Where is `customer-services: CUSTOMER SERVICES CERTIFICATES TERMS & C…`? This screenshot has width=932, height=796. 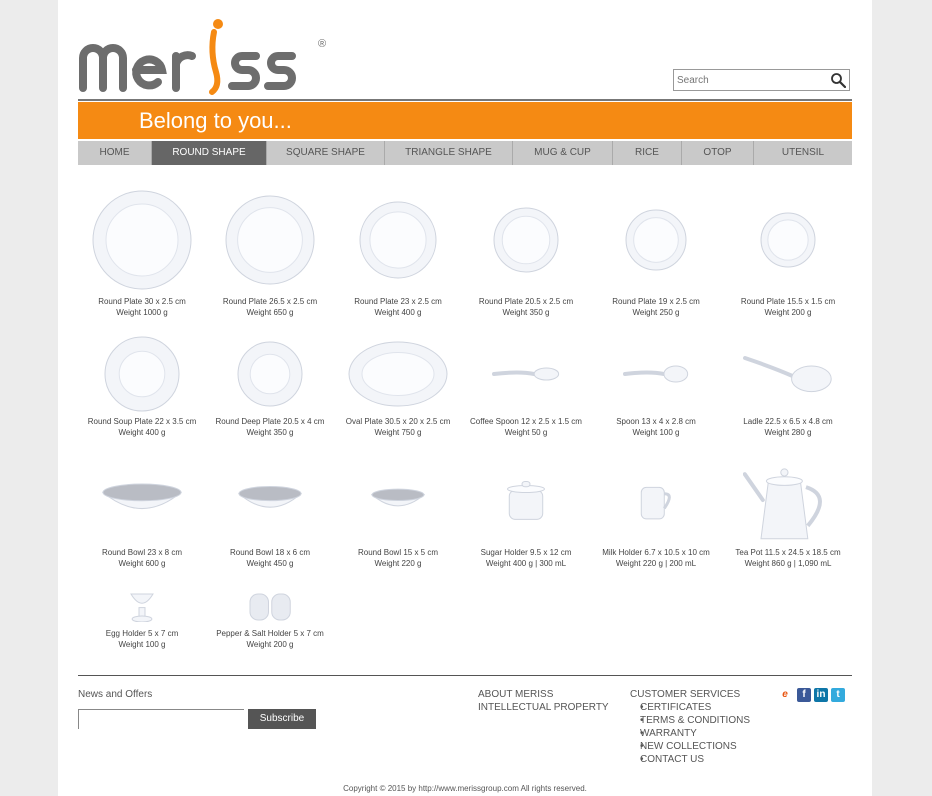 customer-services: CUSTOMER SERVICES CERTIFICATES TERMS & C… is located at coordinates (690, 727).